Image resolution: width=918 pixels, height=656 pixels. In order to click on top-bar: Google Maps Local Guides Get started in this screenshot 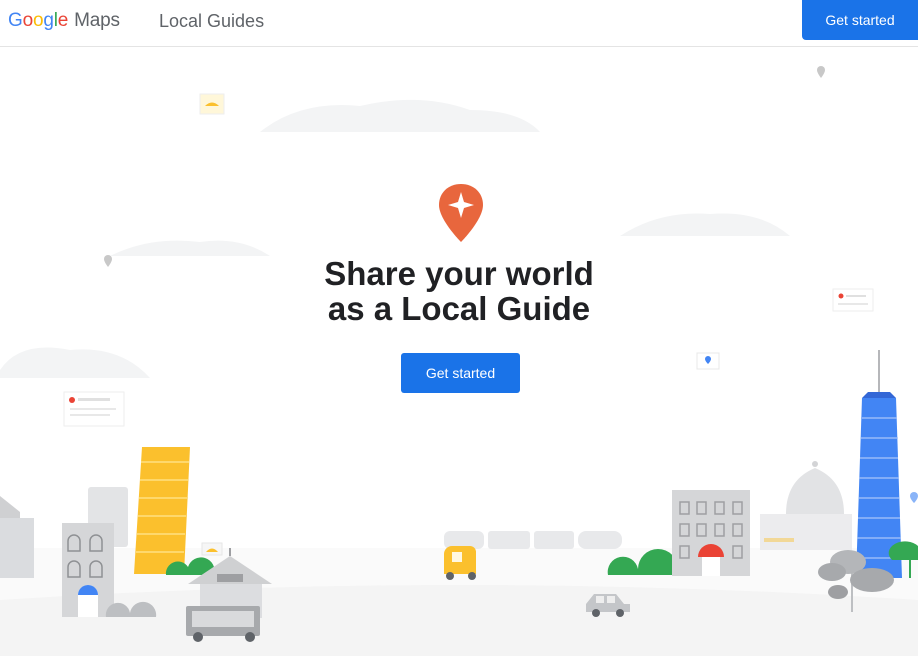, I will do `click(459, 23)`.